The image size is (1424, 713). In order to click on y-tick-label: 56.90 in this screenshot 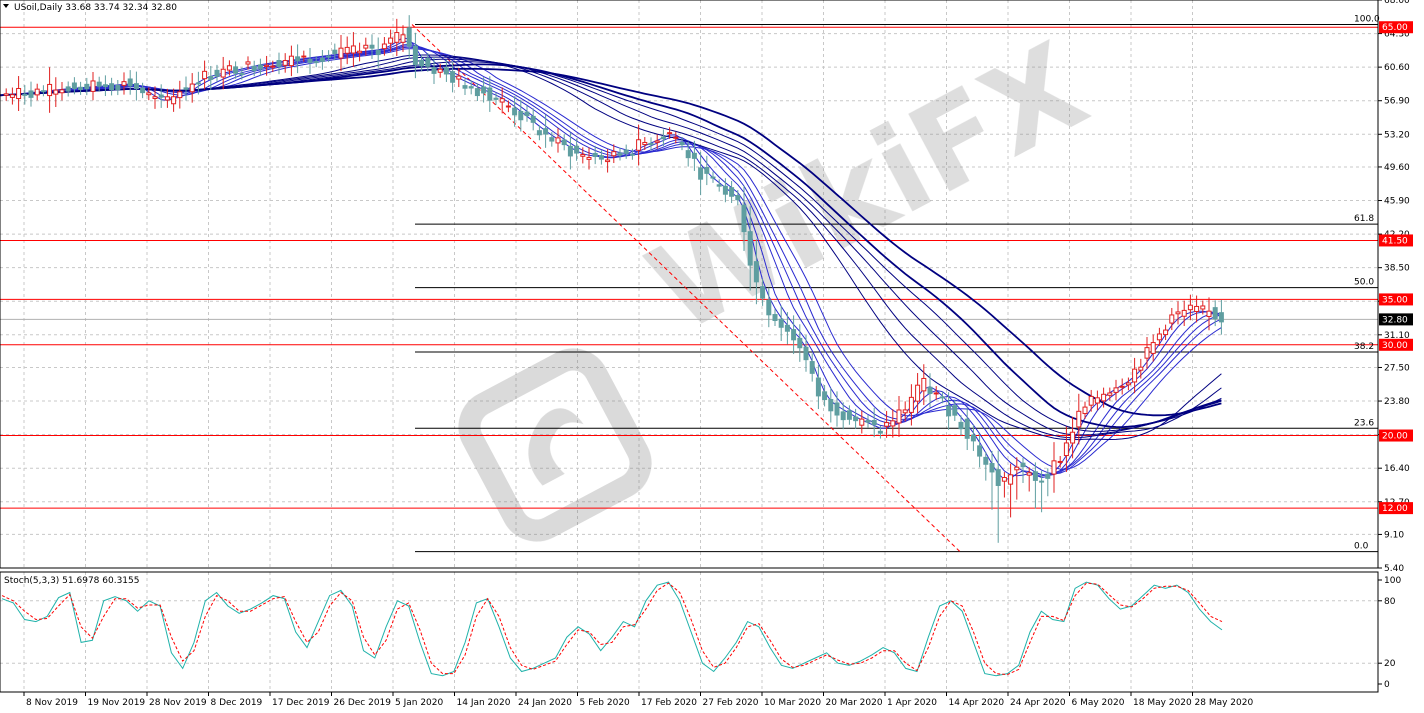, I will do `click(1397, 102)`.